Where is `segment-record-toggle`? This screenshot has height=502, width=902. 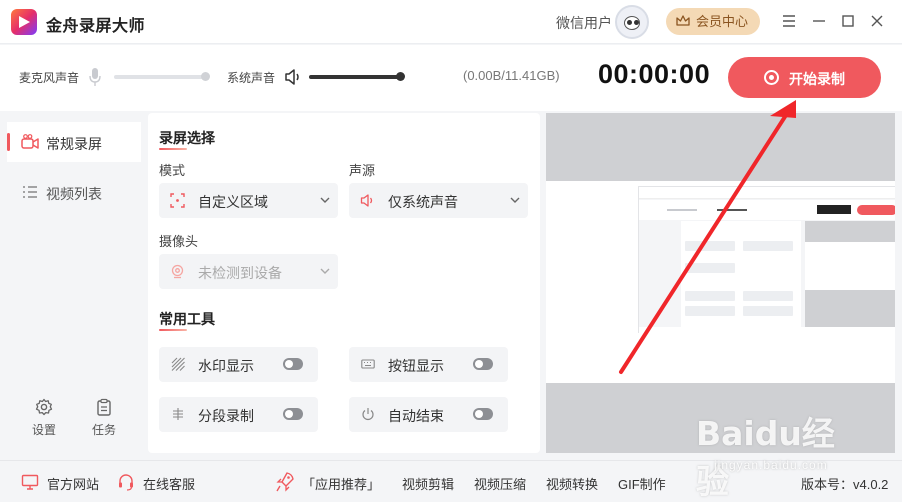 segment-record-toggle is located at coordinates (293, 414).